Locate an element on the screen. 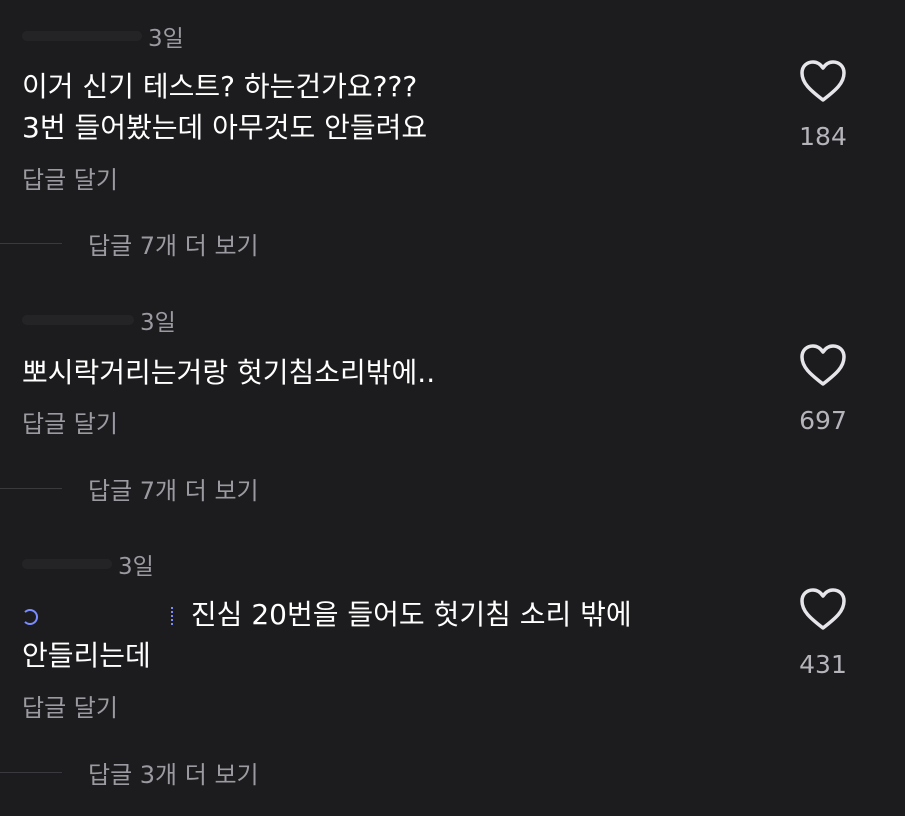  mention-icon is located at coordinates (30, 617).